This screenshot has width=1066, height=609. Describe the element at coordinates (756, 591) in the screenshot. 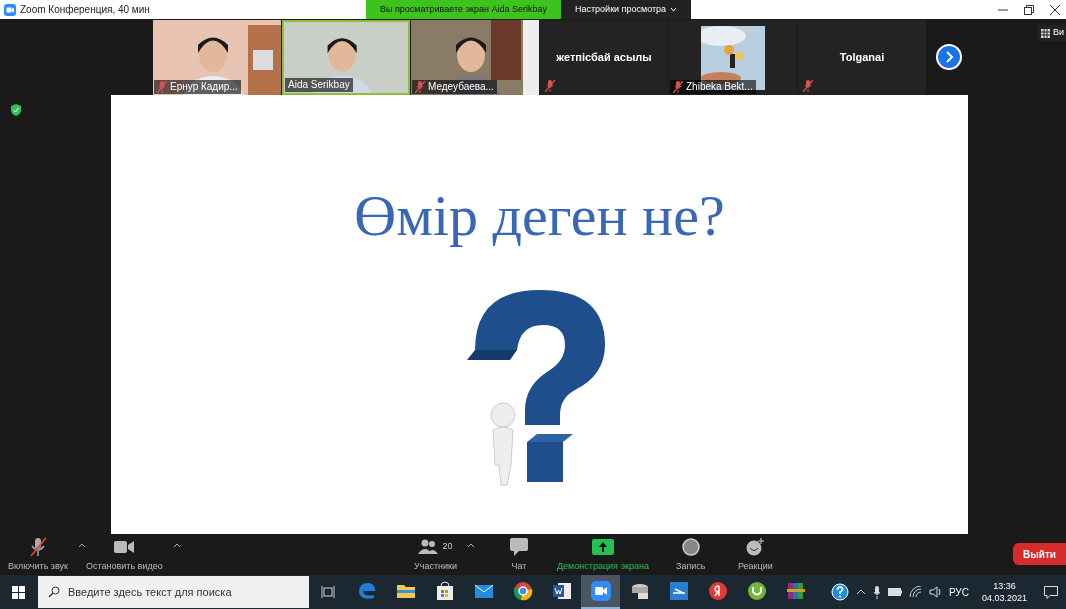

I see `torrent-icon` at that location.